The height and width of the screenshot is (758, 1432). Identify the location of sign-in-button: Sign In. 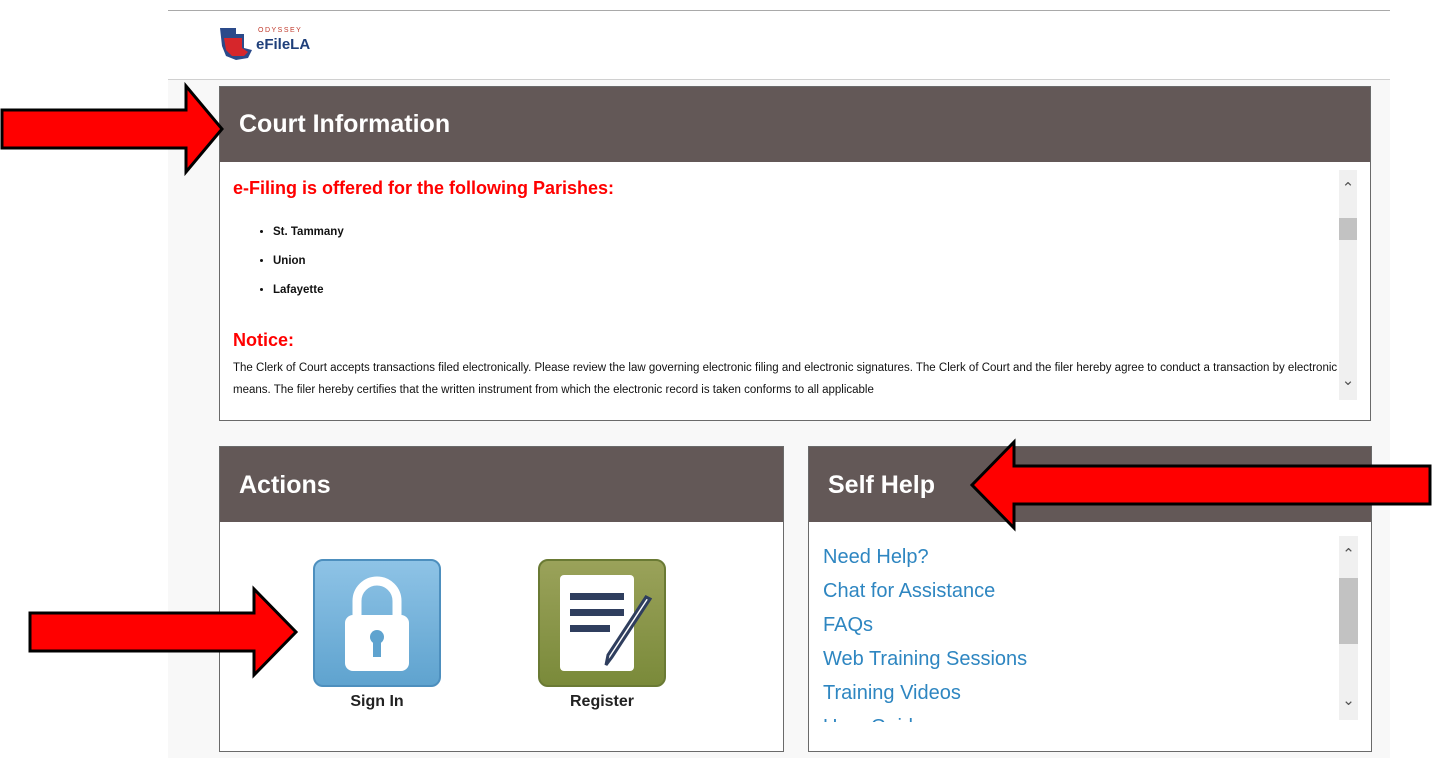
(377, 635).